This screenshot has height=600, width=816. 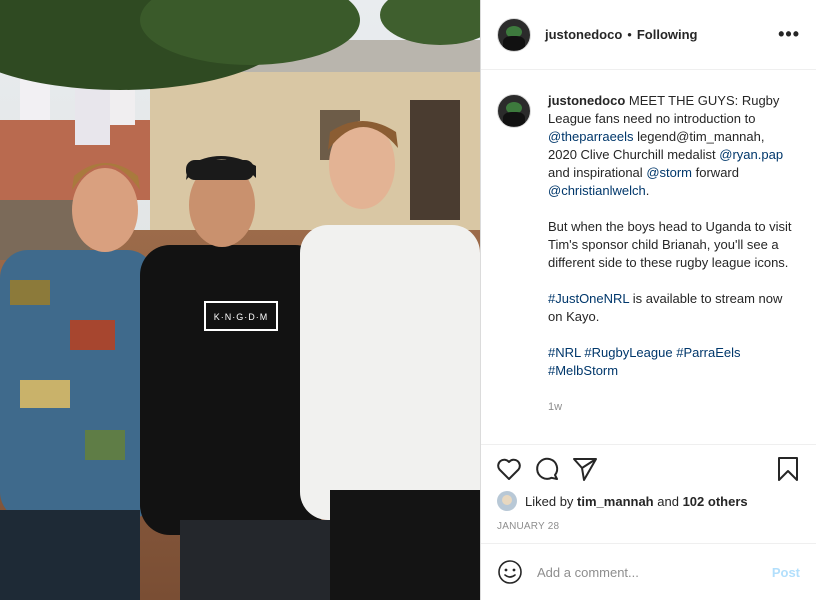 I want to click on hashtag-nrl: #NRL, so click(x=564, y=352).